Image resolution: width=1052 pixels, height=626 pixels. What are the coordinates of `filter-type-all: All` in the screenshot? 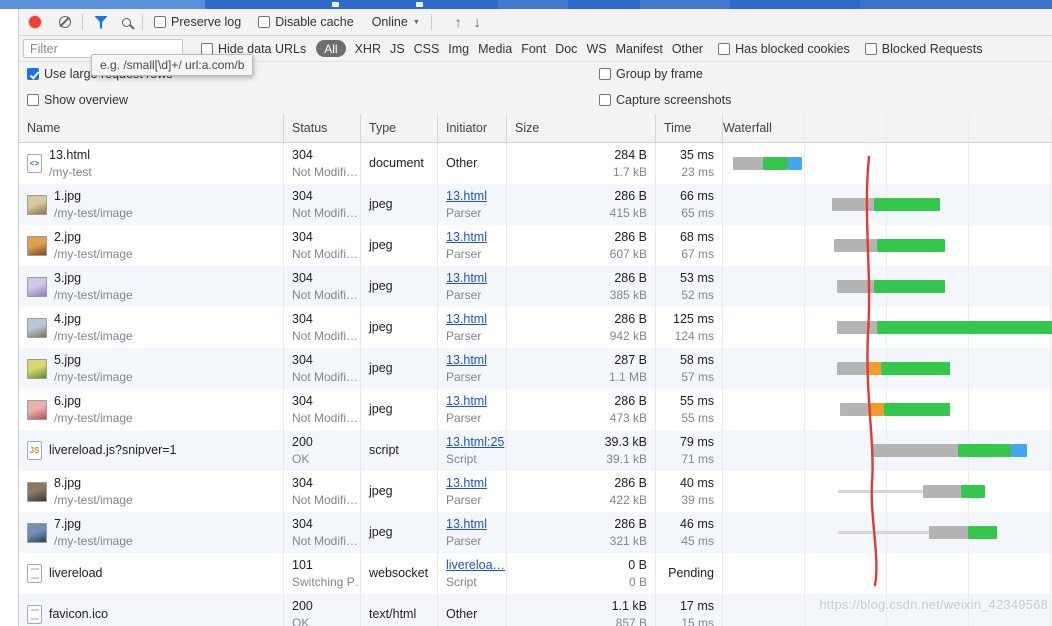 It's located at (331, 48).